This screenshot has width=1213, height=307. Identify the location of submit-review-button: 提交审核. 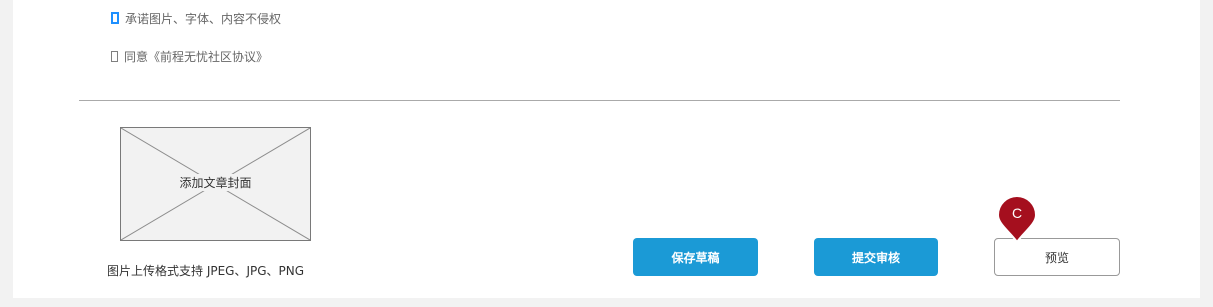
(876, 257).